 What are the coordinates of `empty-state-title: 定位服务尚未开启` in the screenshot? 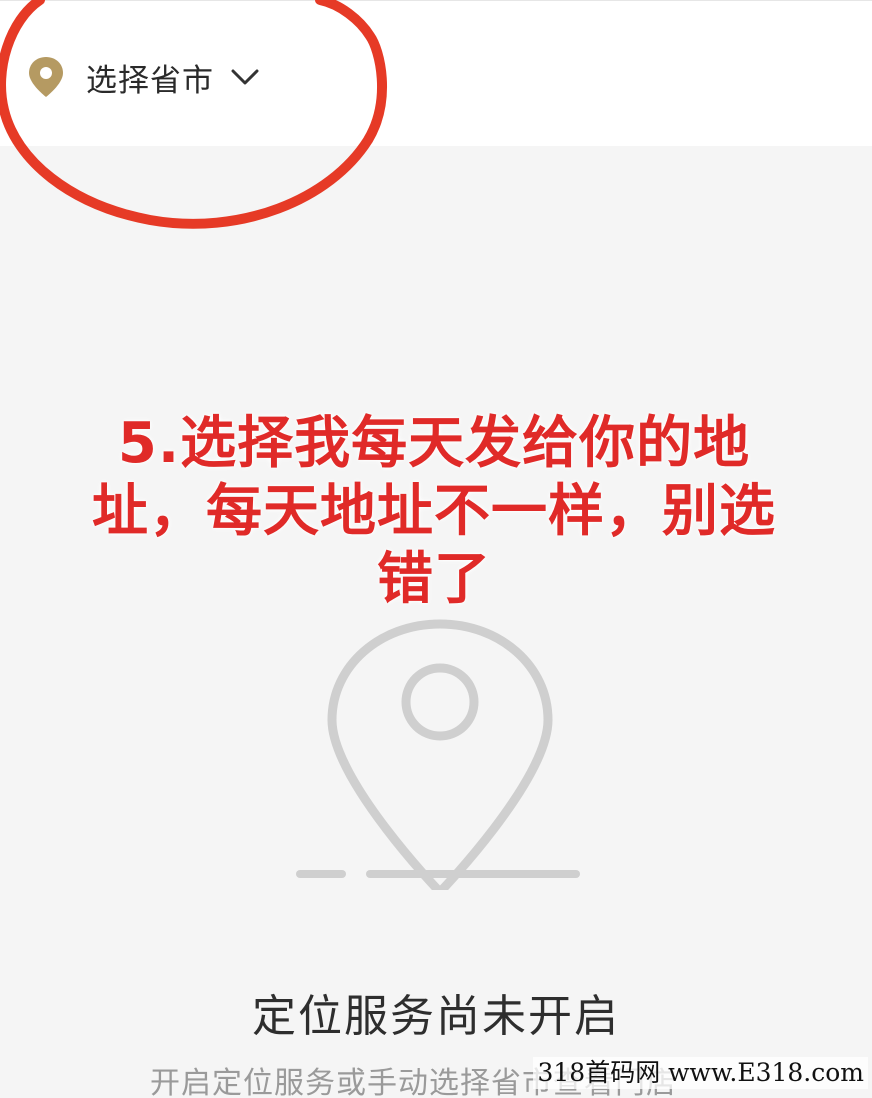 It's located at (436, 1016).